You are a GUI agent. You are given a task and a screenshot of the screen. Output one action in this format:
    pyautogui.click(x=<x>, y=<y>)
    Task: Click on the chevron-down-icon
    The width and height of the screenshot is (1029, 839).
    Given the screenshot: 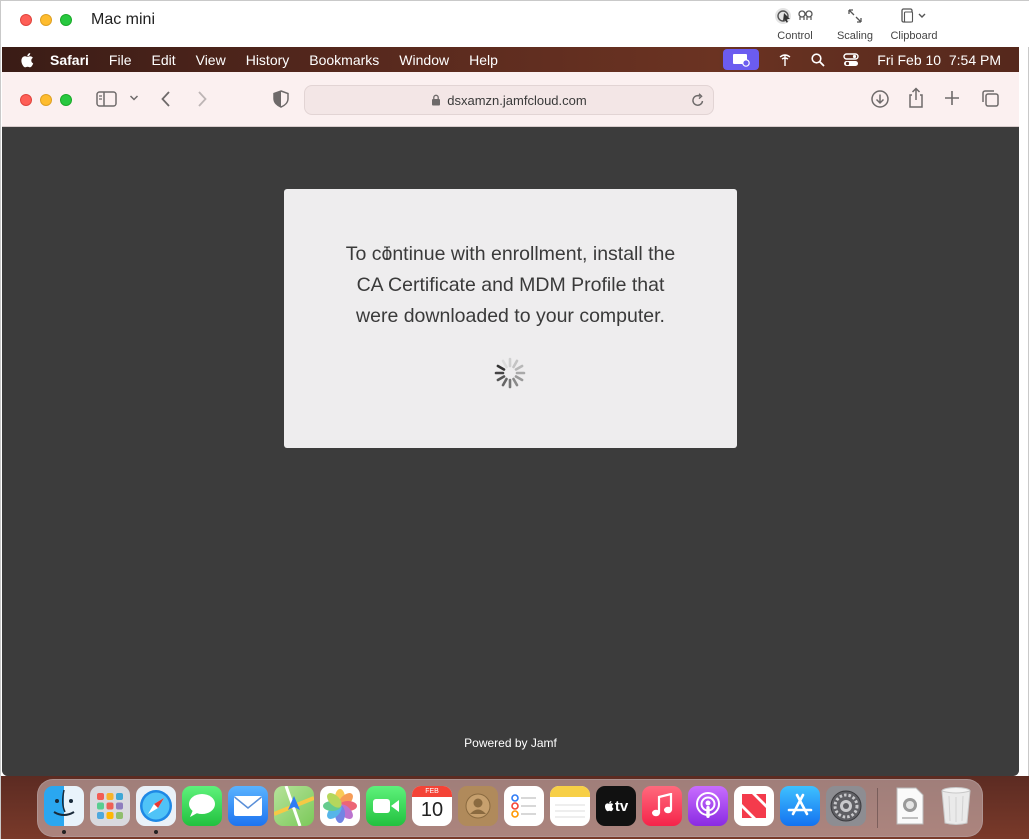 What is the action you would take?
    pyautogui.click(x=134, y=98)
    